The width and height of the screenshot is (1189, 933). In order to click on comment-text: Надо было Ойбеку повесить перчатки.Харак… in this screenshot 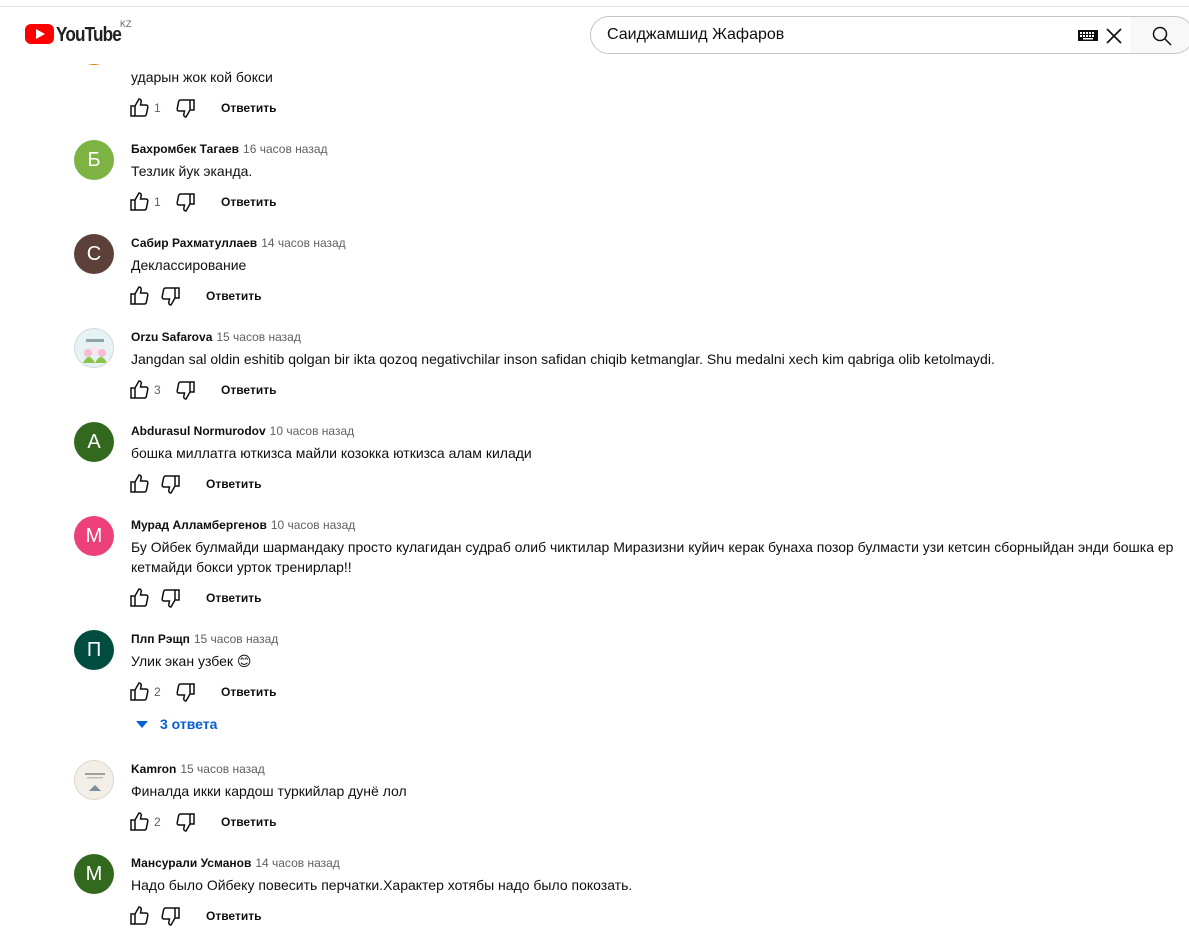, I will do `click(382, 885)`.